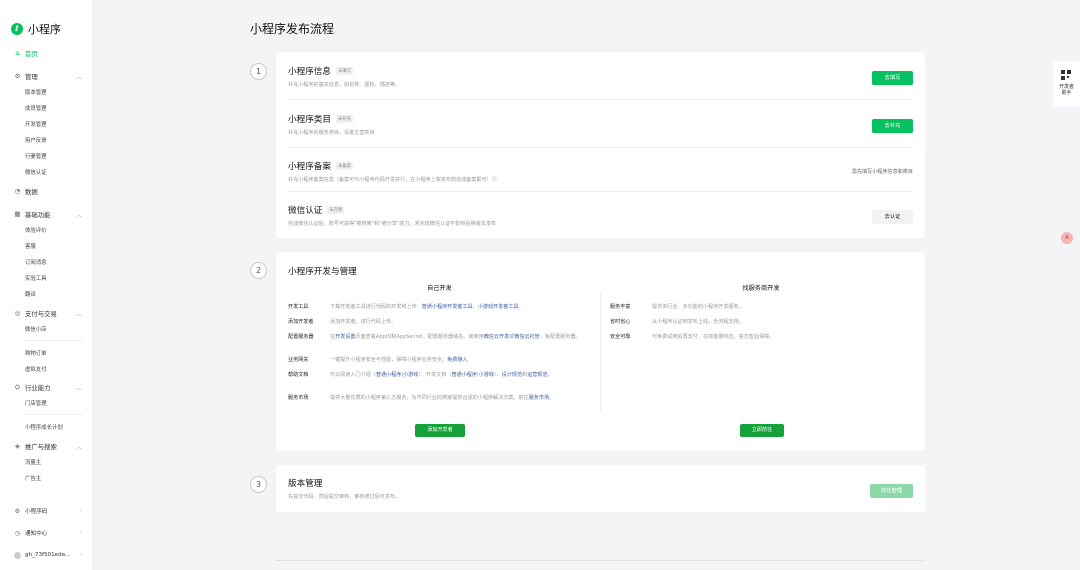  Describe the element at coordinates (258, 270) in the screenshot. I see `step-number-2: 2` at that location.